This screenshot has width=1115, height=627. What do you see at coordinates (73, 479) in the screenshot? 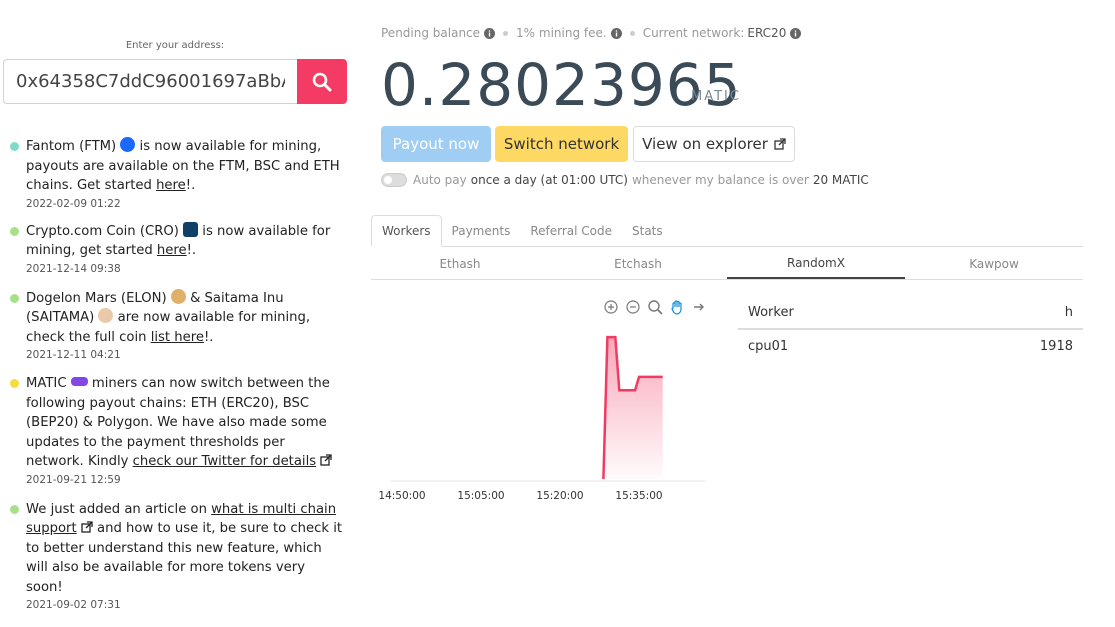
I see `news-date: 2021-09-21 12:59` at bounding box center [73, 479].